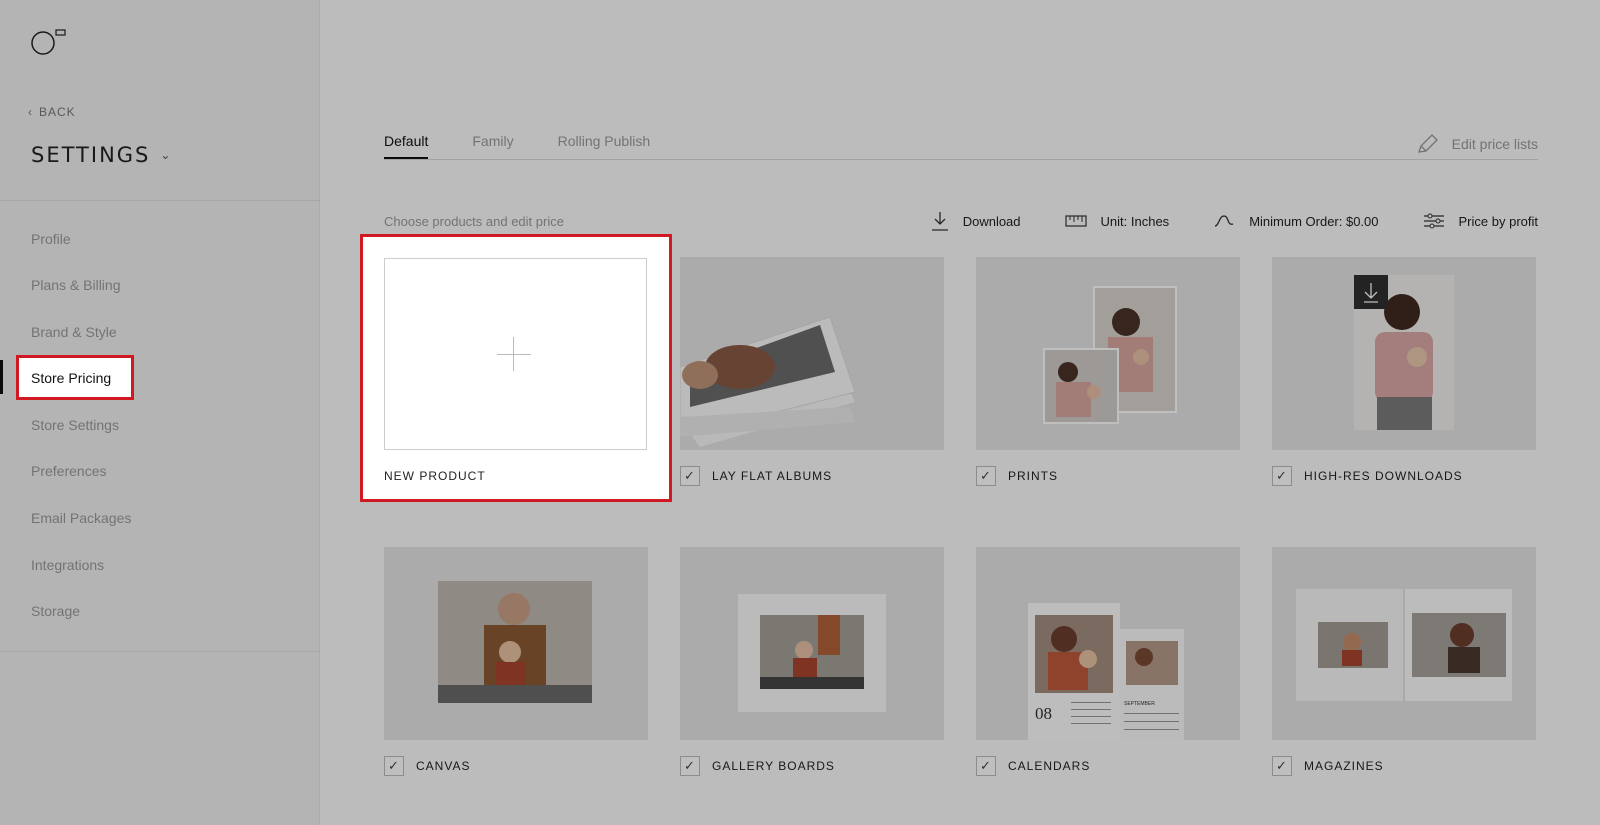 The height and width of the screenshot is (825, 1600). I want to click on product-label: PRINTS, so click(1033, 476).